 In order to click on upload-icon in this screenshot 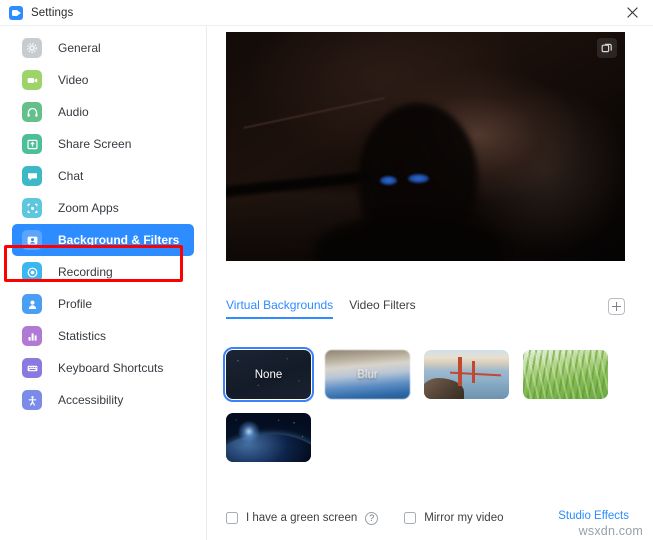, I will do `click(32, 144)`.